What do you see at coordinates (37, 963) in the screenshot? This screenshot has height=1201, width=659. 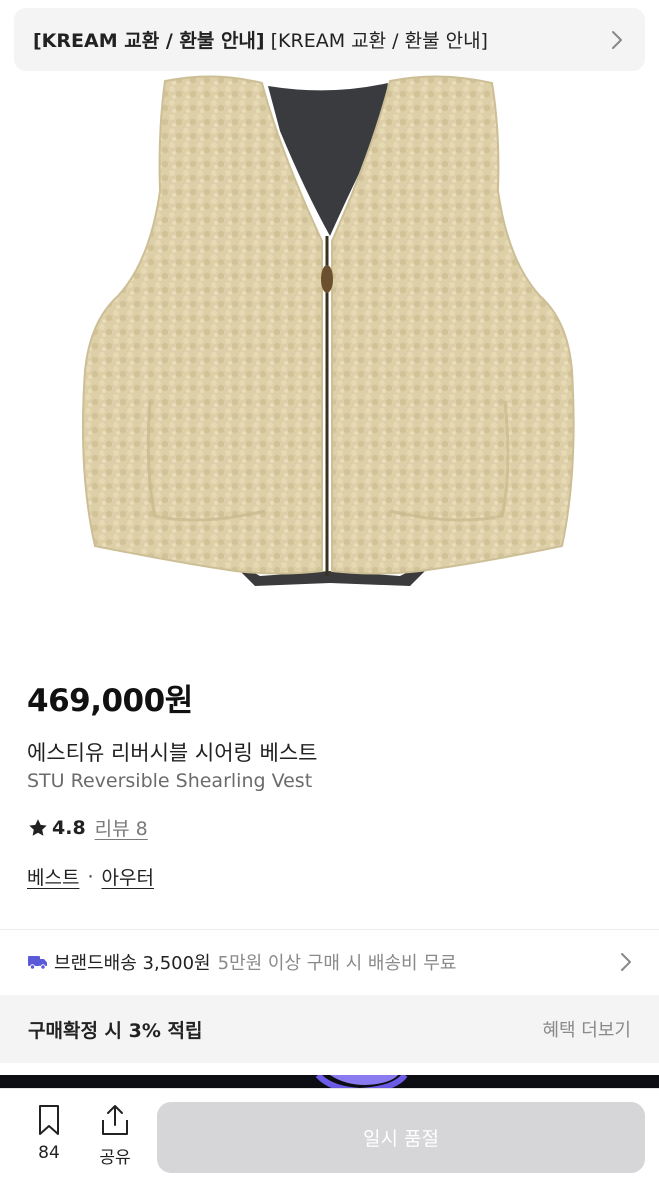 I see `truck-icon` at bounding box center [37, 963].